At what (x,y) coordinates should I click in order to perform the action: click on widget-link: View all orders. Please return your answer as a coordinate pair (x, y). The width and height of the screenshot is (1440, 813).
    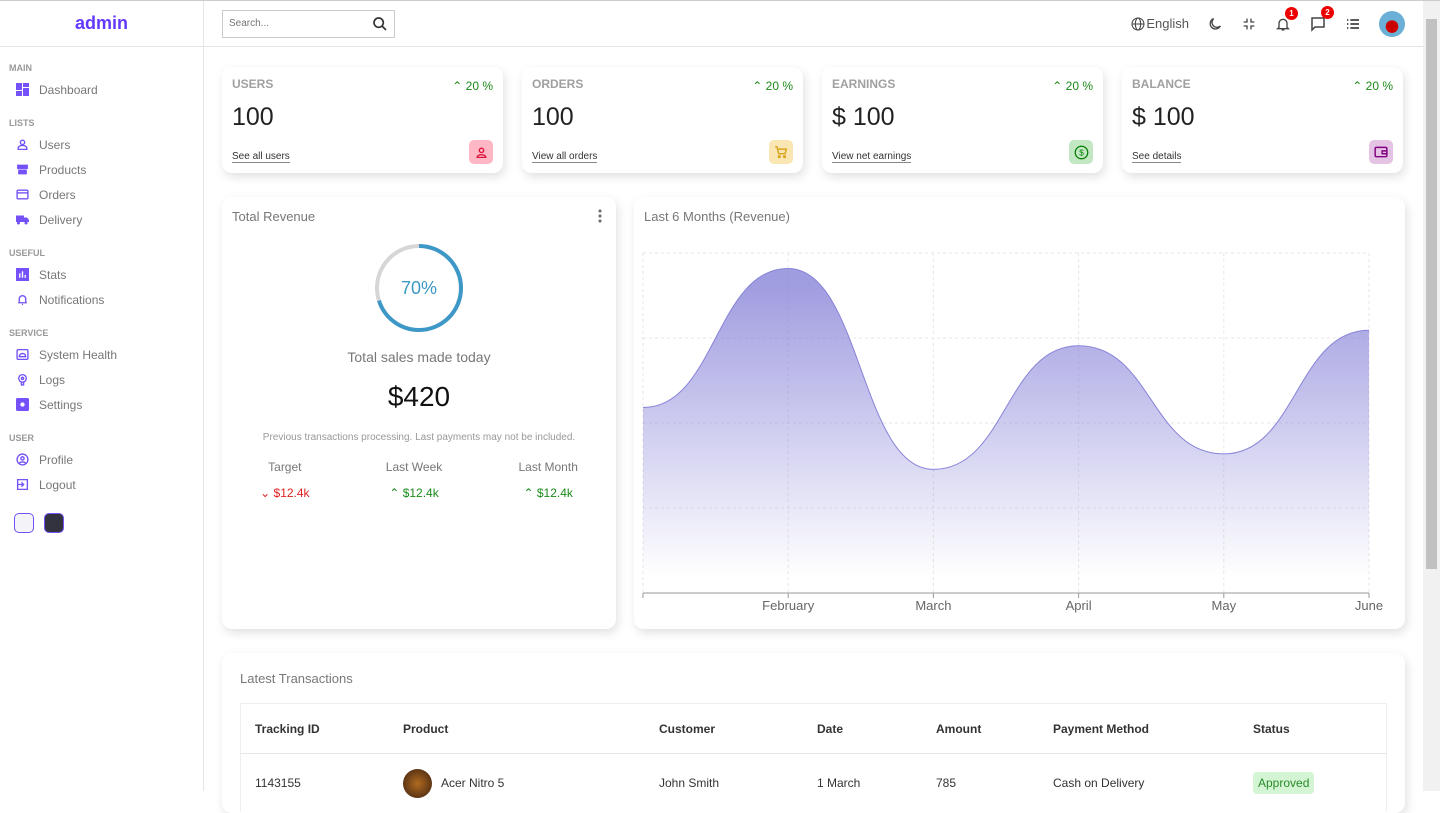
    Looking at the image, I should click on (565, 157).